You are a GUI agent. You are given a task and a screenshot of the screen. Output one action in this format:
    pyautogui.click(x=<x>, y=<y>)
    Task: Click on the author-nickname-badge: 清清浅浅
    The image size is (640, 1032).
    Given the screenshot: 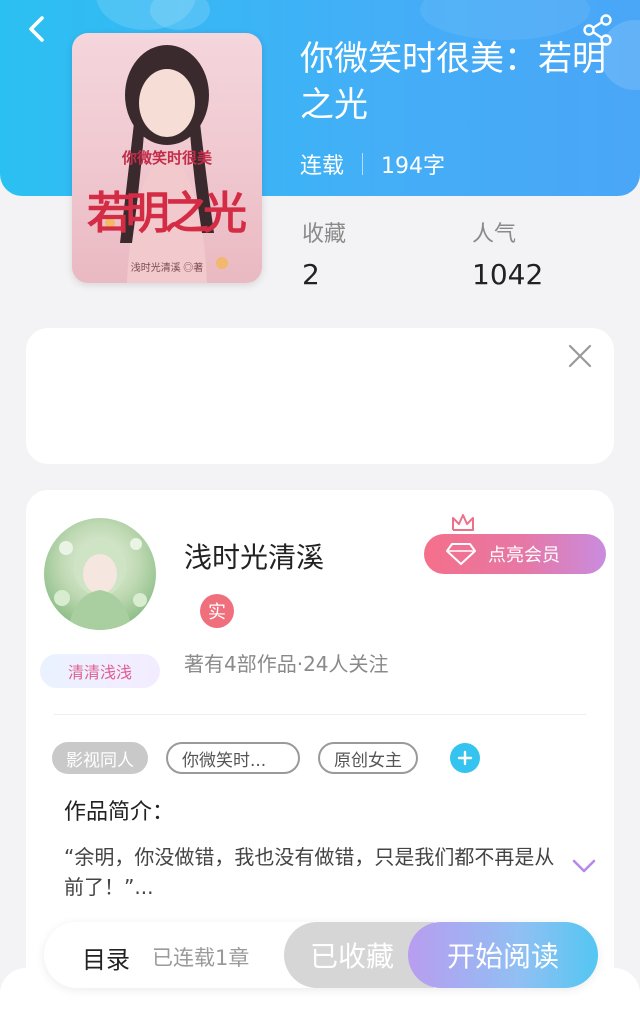 What is the action you would take?
    pyautogui.click(x=100, y=671)
    